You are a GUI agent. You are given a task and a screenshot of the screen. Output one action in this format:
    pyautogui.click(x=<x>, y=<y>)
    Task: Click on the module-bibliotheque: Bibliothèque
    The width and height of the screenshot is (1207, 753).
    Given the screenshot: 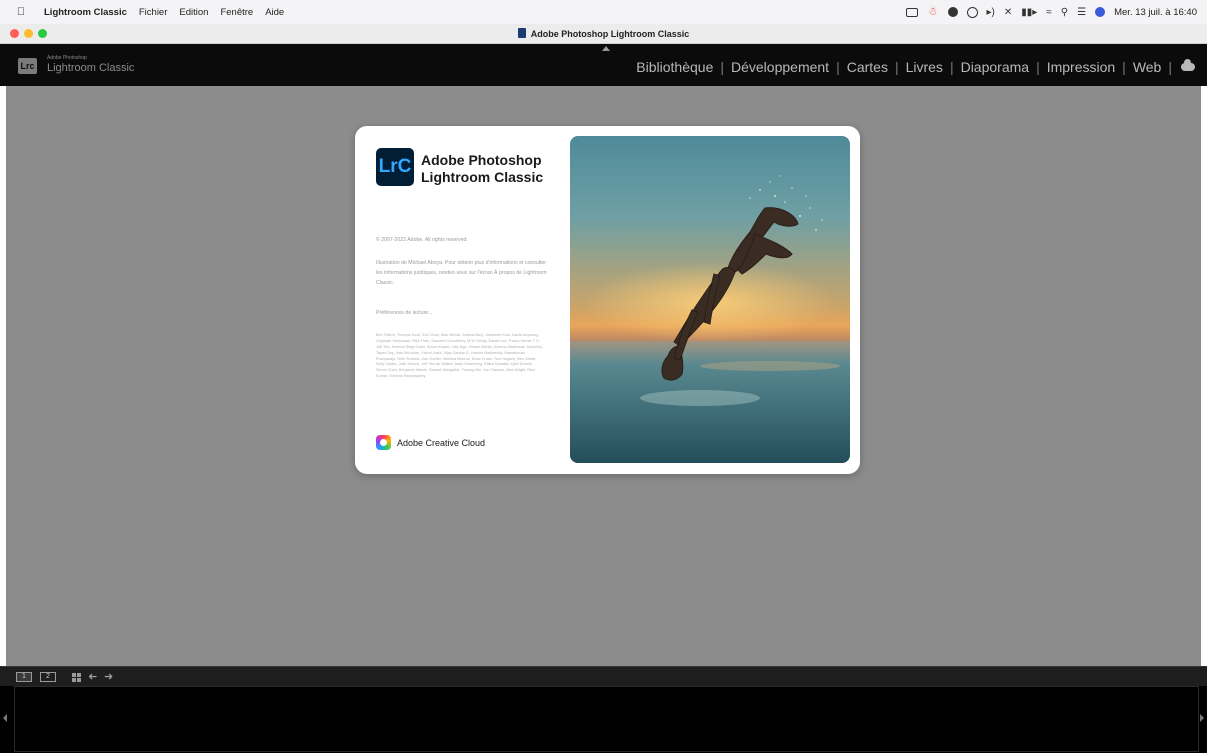 What is the action you would take?
    pyautogui.click(x=674, y=67)
    